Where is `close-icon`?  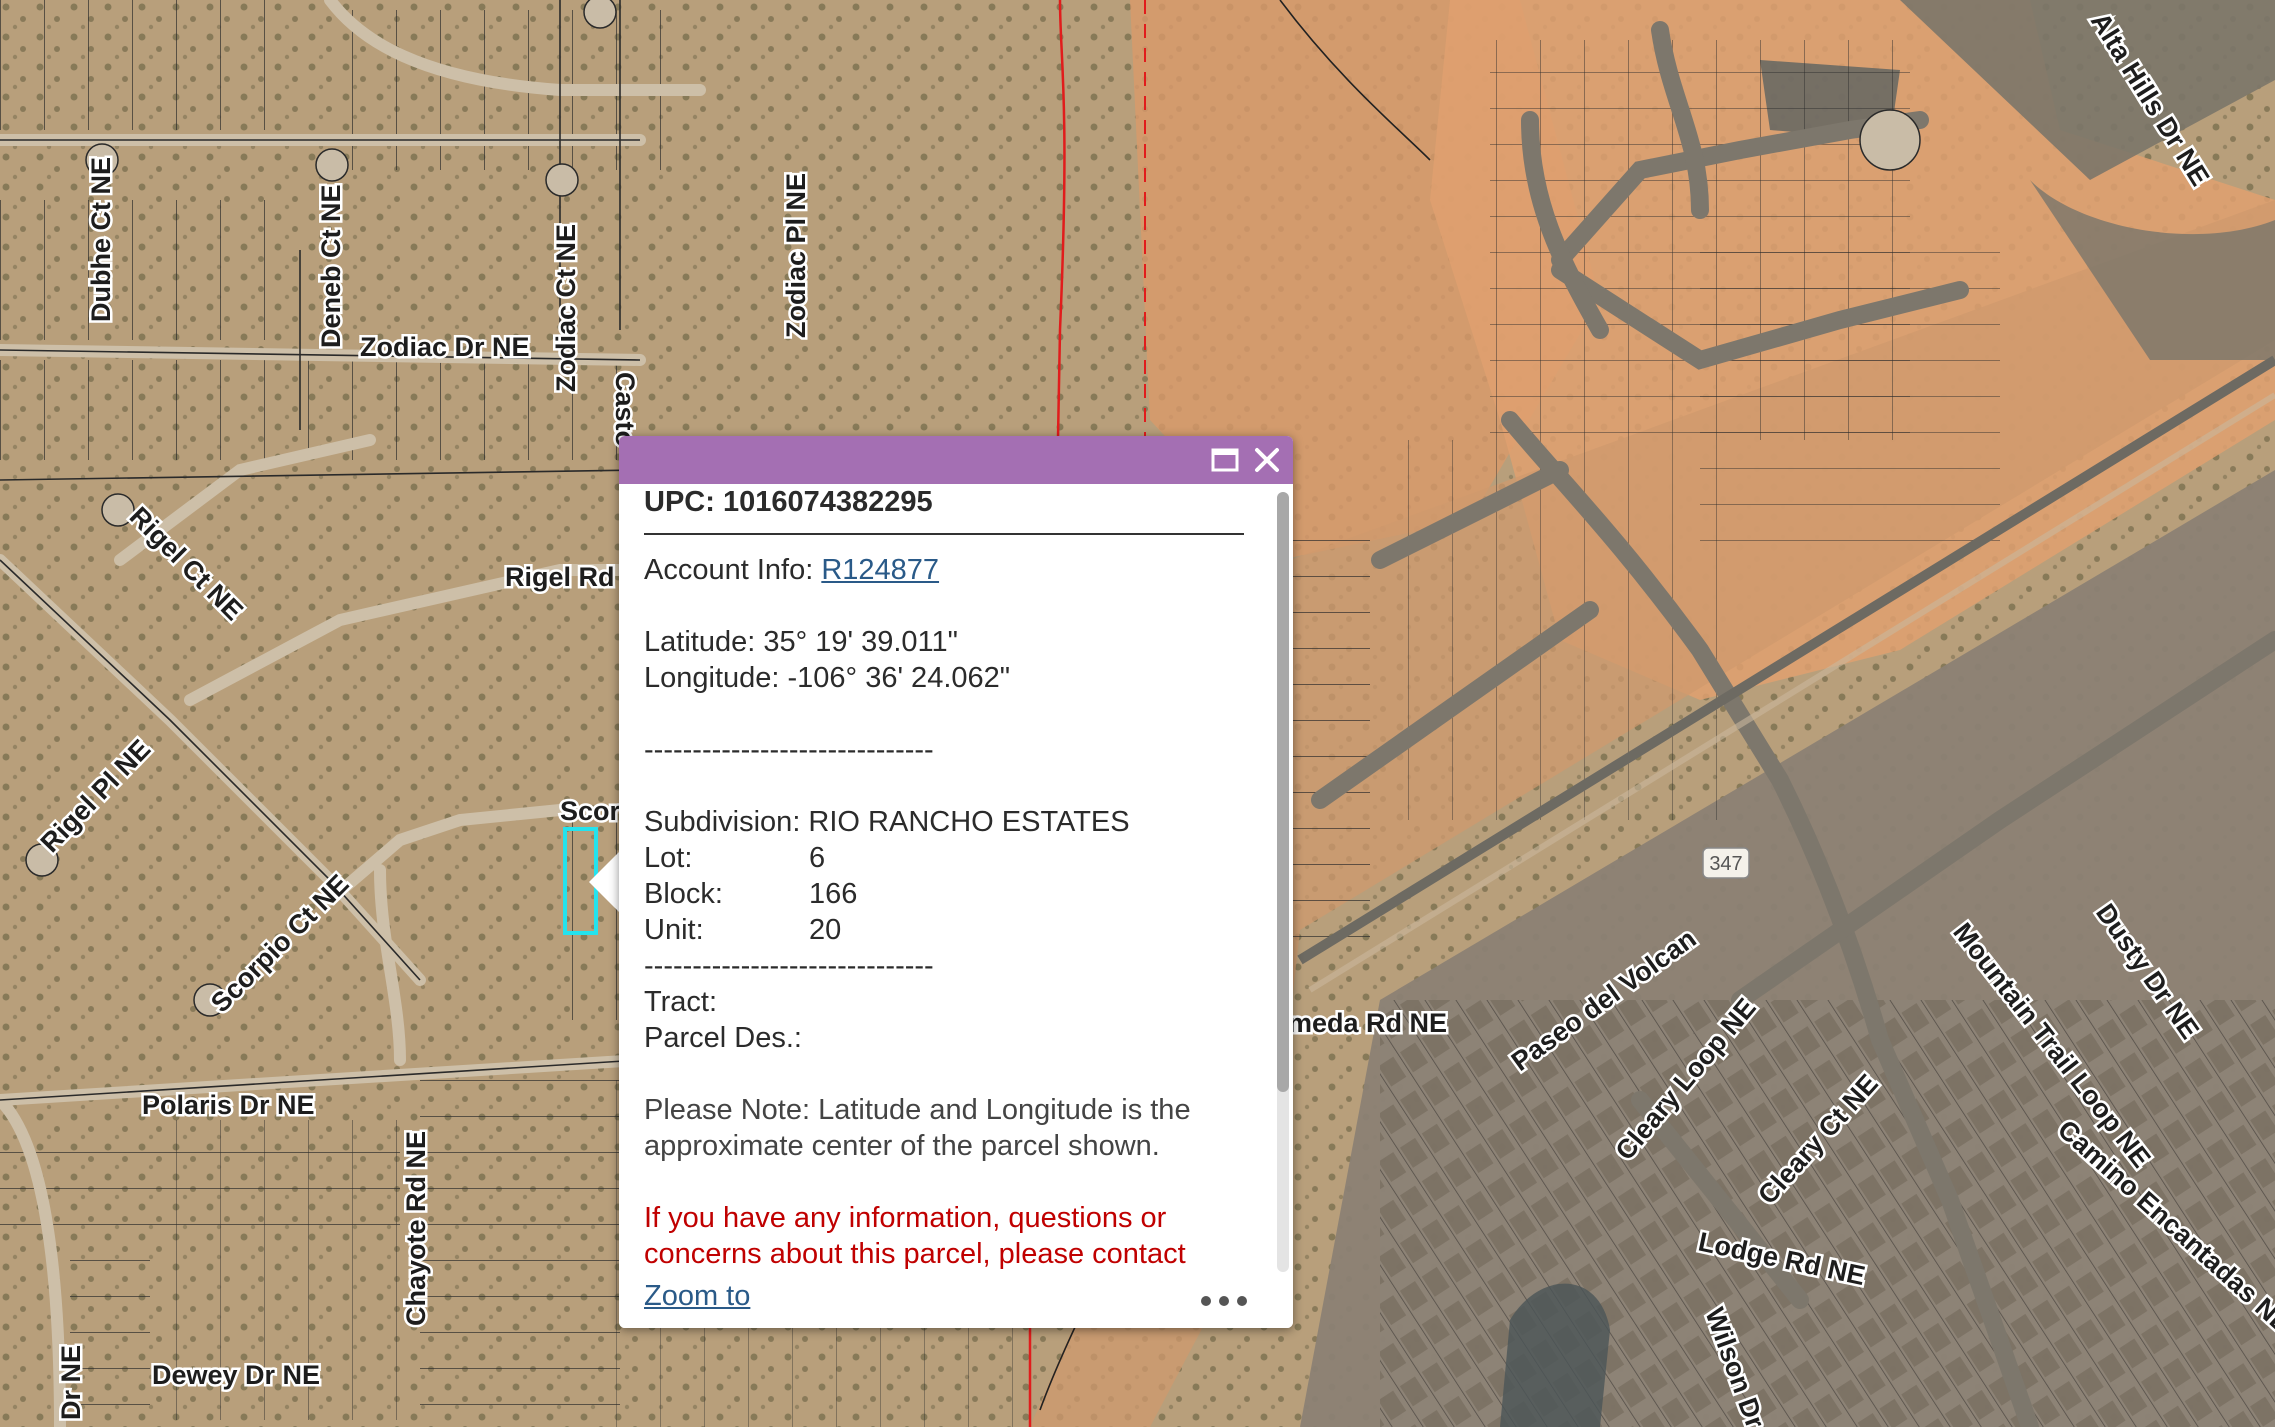 close-icon is located at coordinates (1267, 460).